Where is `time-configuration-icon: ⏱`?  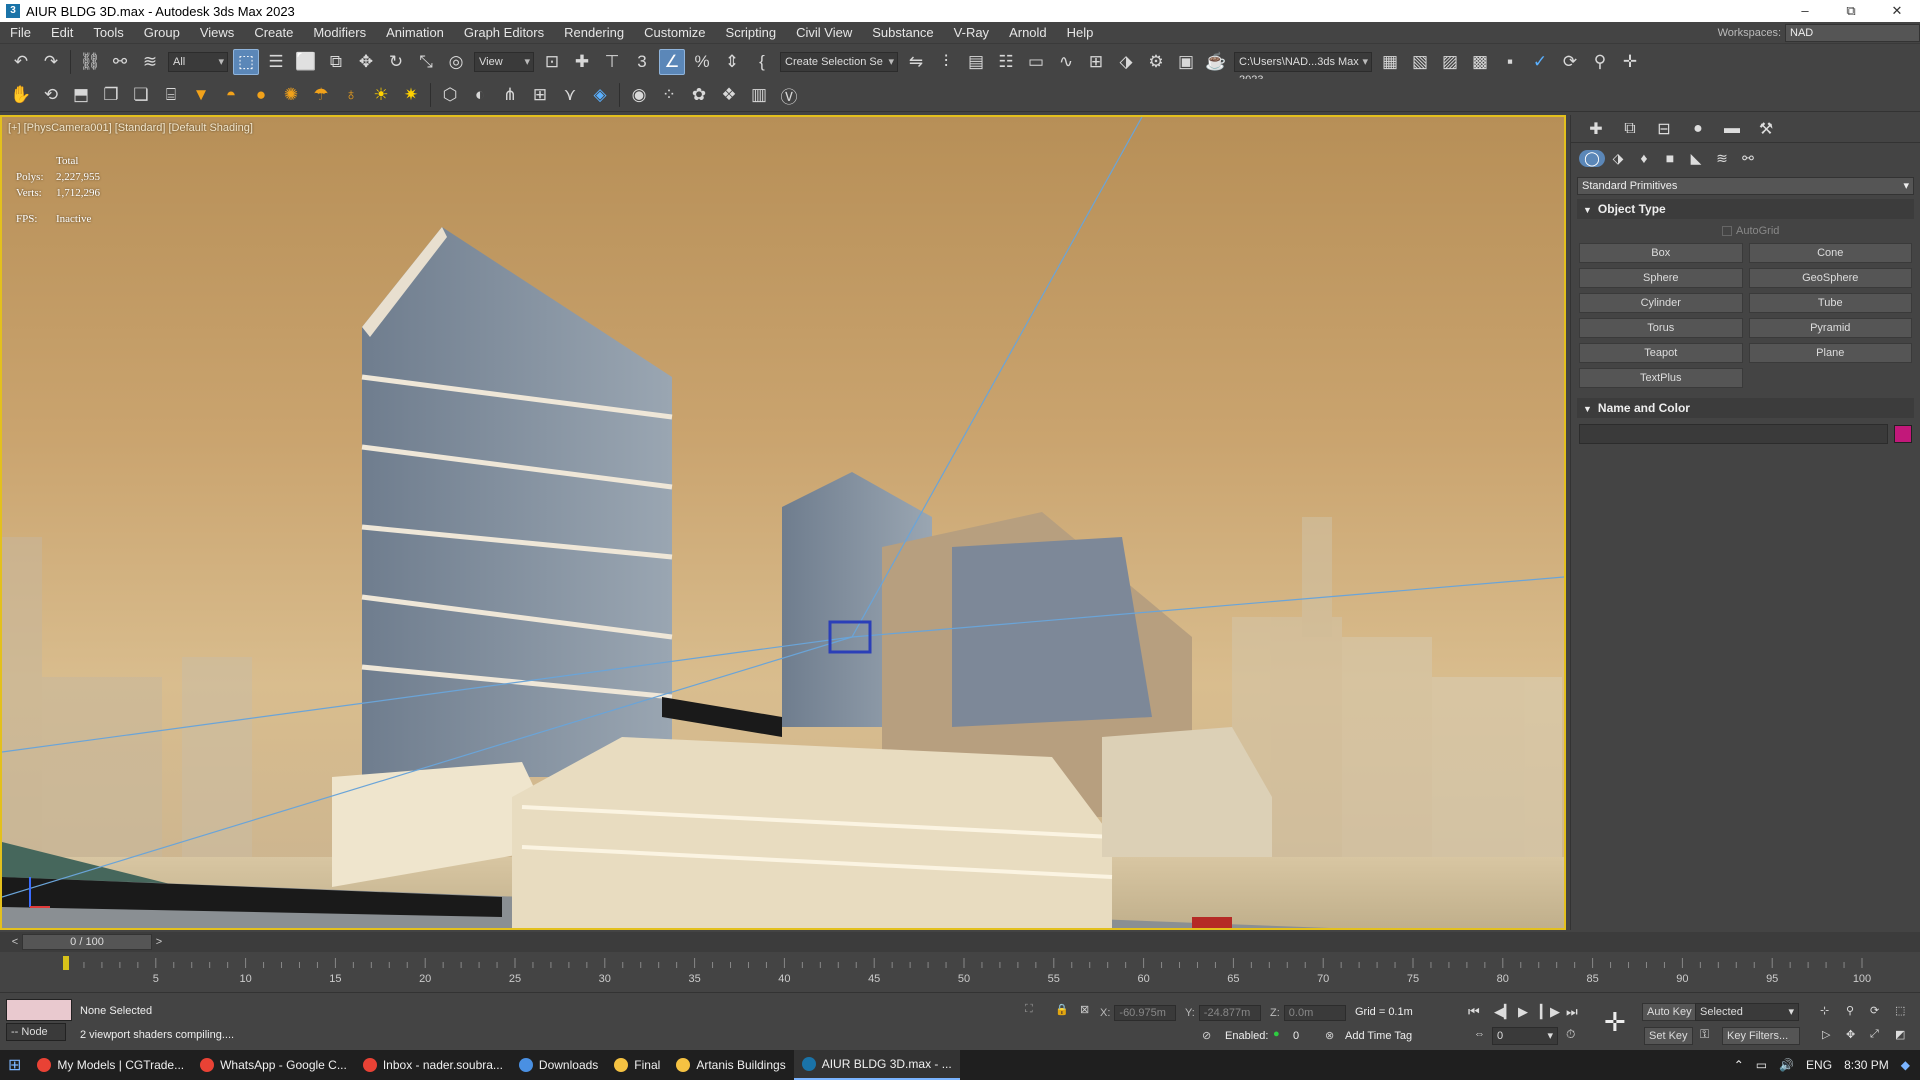 time-configuration-icon: ⏱ is located at coordinates (1570, 1034).